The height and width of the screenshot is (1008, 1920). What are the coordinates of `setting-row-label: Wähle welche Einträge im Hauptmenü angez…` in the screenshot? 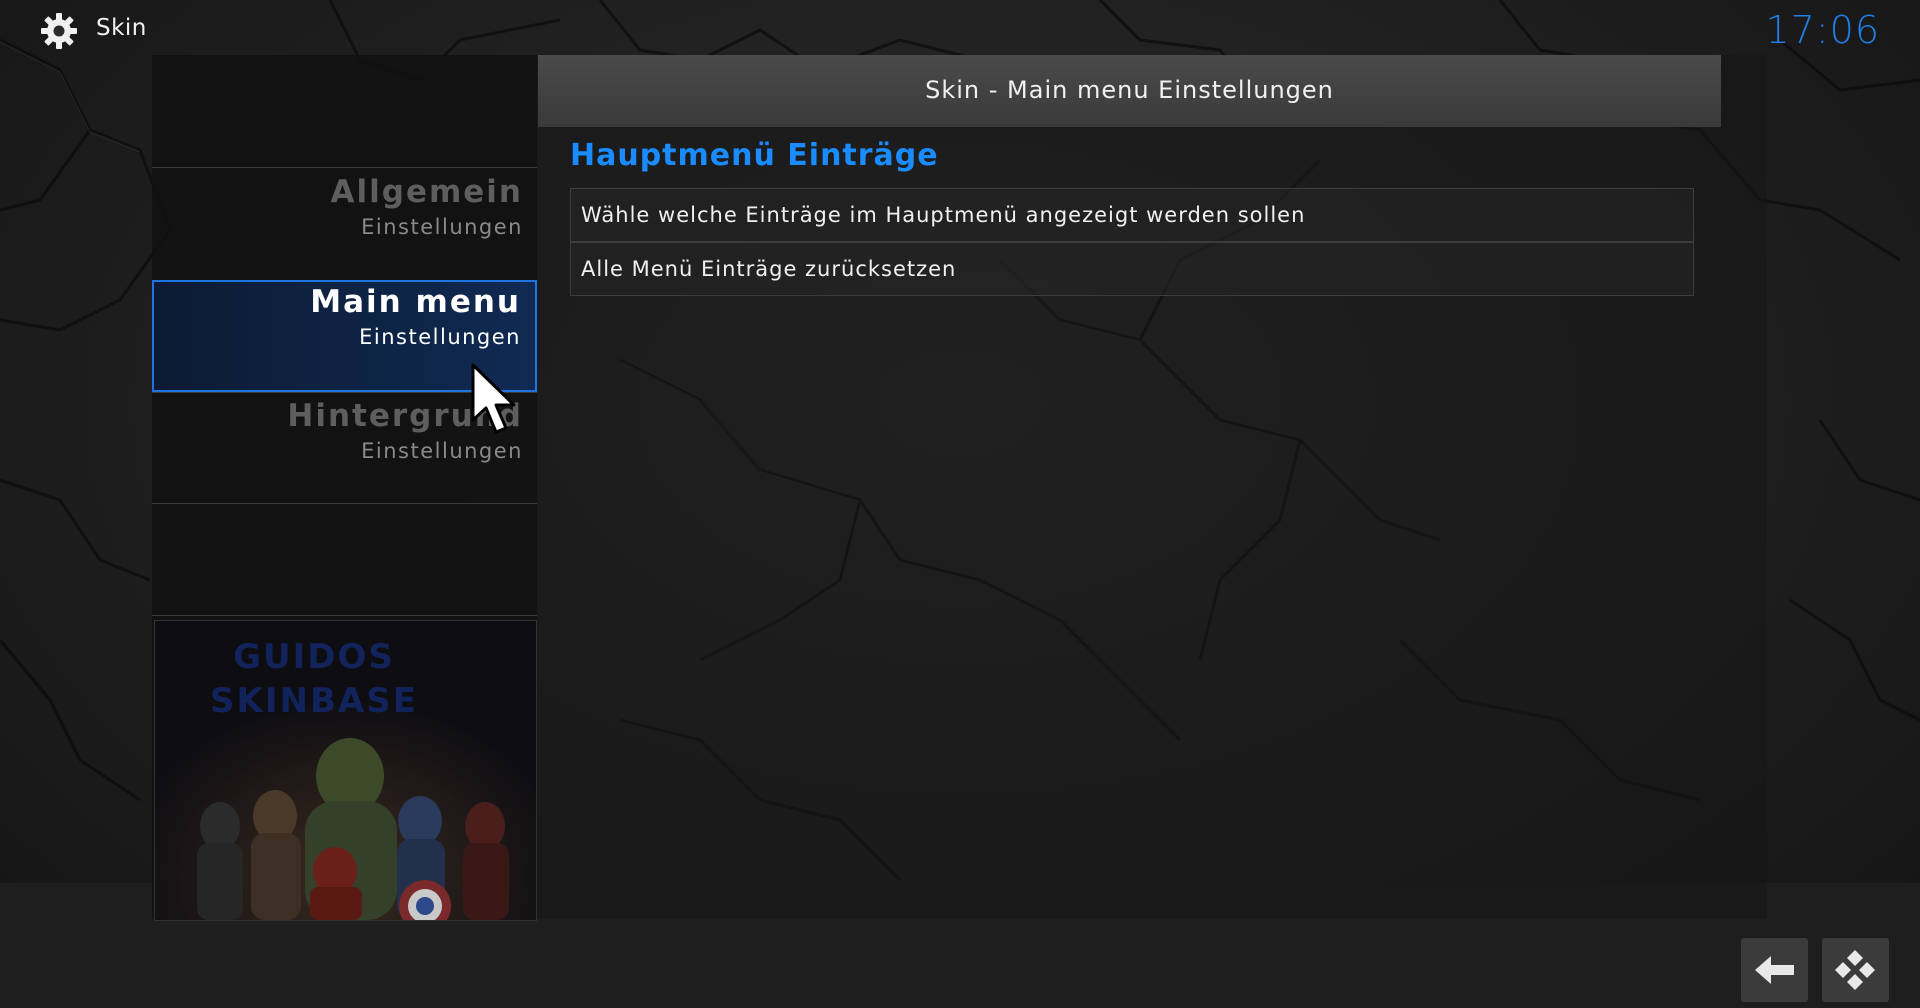 It's located at (943, 215).